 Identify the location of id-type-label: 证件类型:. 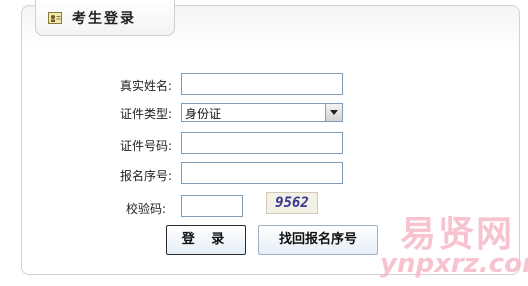
(145, 114).